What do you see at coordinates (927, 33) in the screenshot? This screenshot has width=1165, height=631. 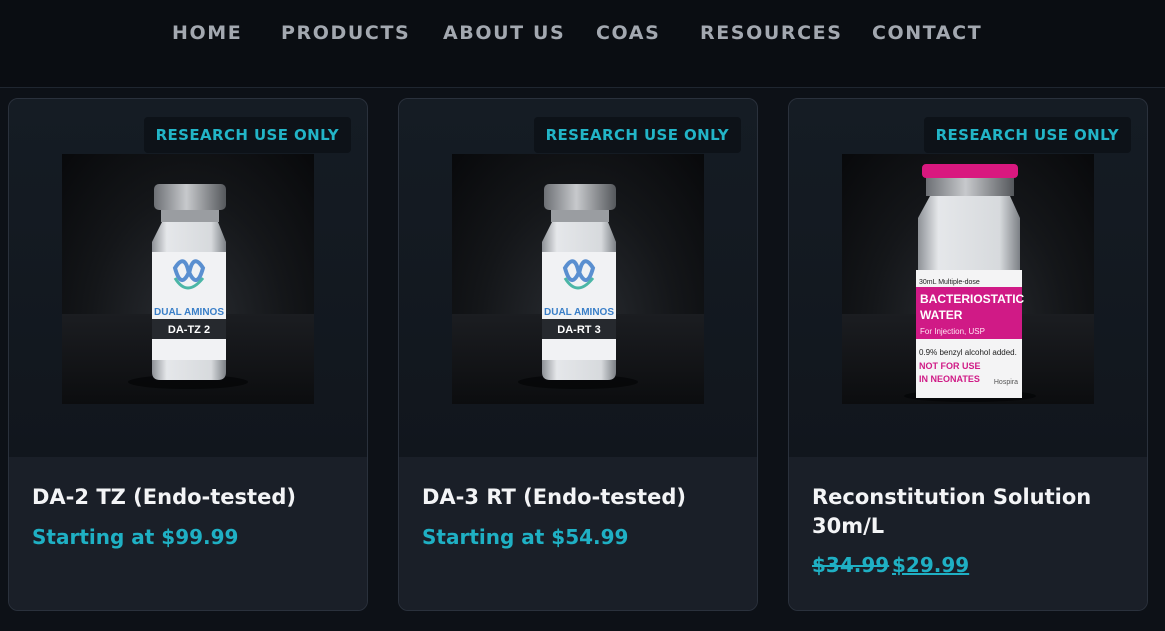 I see `nav-item-contact: CONTACT` at bounding box center [927, 33].